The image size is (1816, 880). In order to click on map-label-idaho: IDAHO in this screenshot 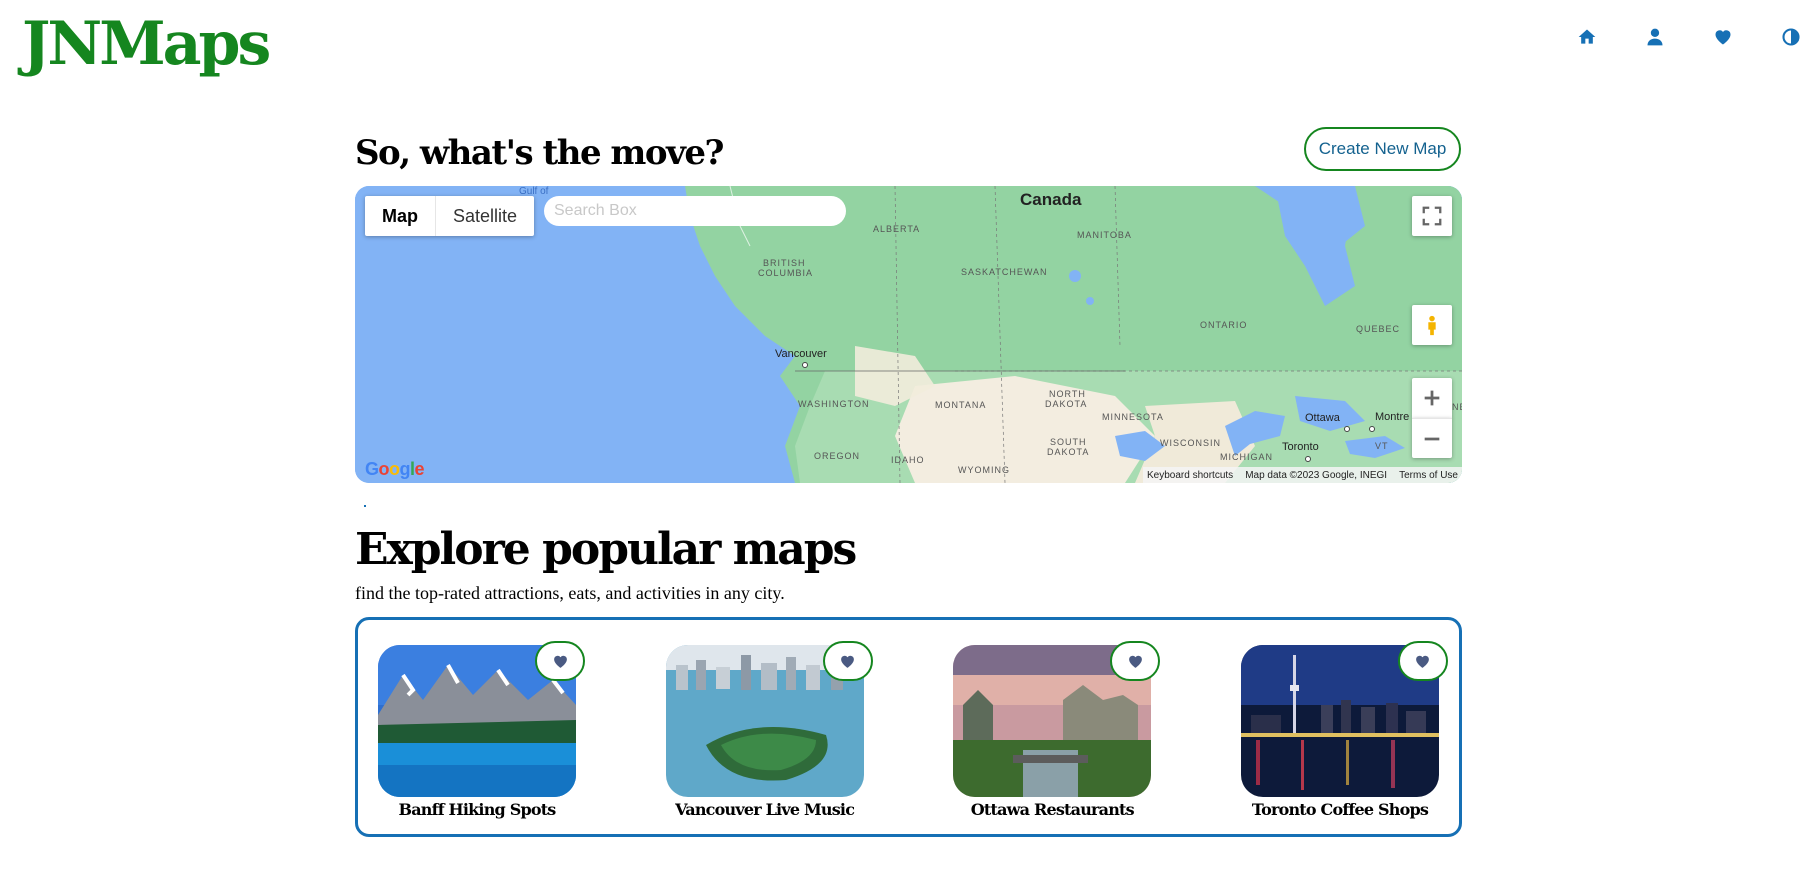, I will do `click(908, 460)`.